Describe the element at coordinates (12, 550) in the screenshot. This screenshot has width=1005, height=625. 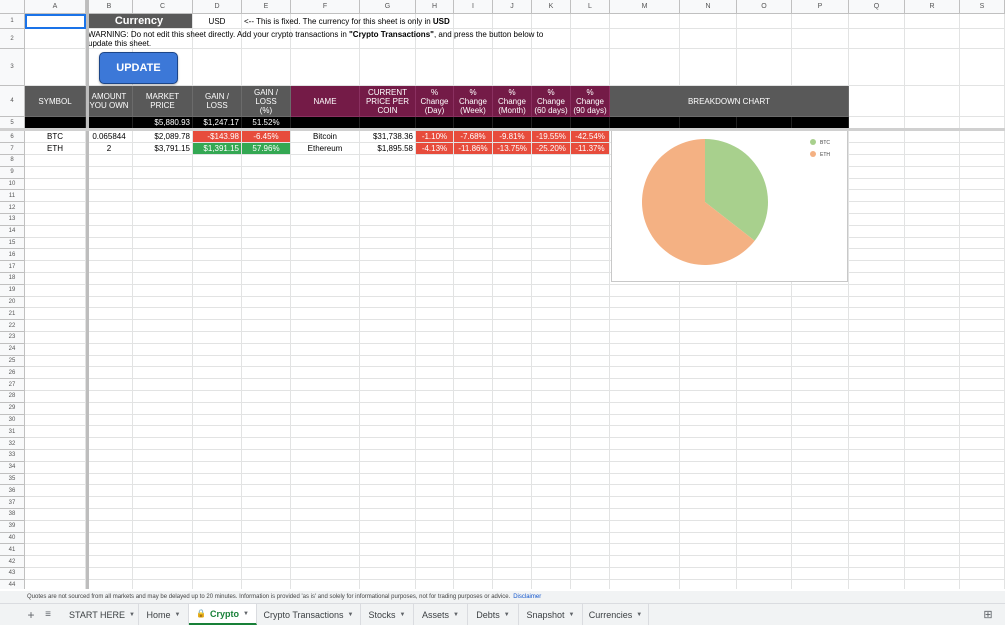
I see `row-header-41: 41` at that location.